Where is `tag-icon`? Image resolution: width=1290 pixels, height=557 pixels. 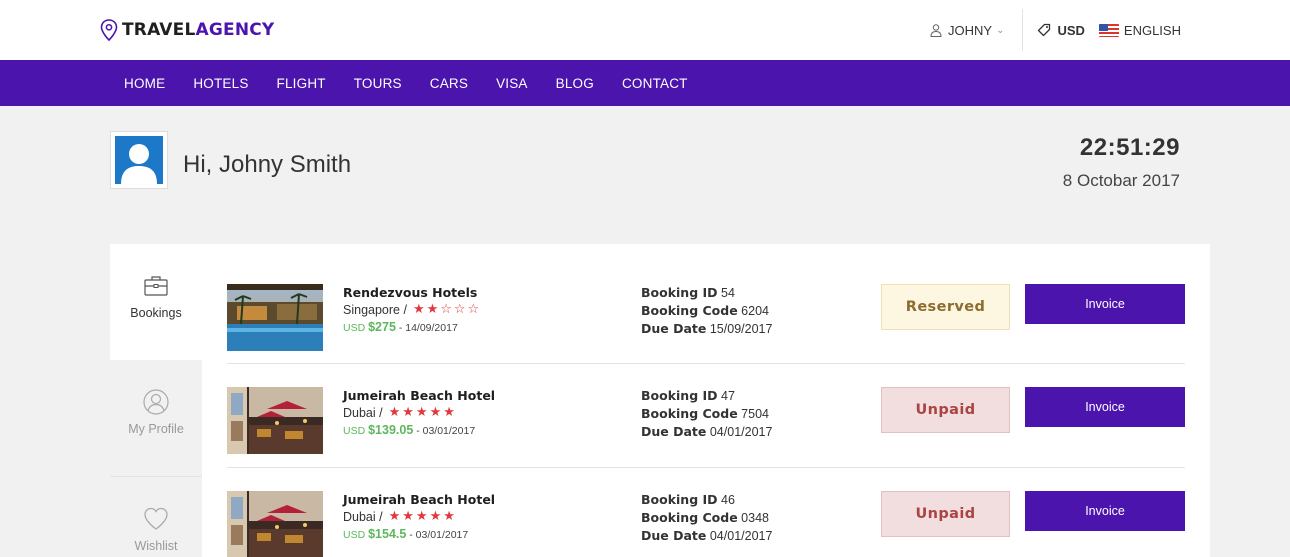 tag-icon is located at coordinates (1044, 30).